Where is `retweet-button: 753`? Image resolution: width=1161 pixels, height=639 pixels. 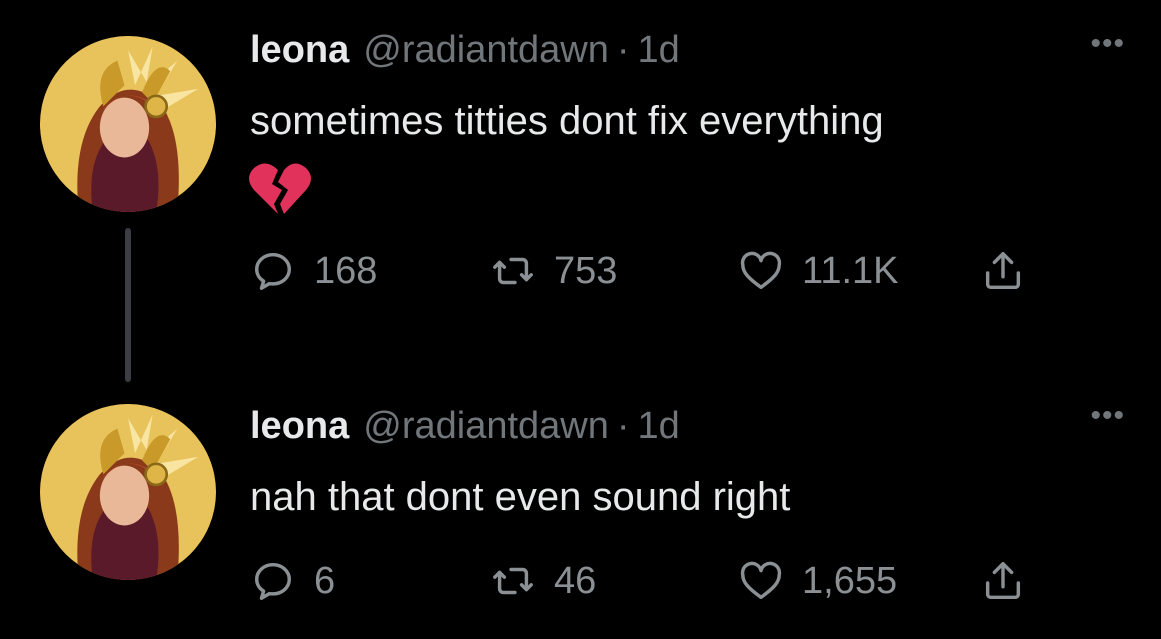 retweet-button: 753 is located at coordinates (553, 271).